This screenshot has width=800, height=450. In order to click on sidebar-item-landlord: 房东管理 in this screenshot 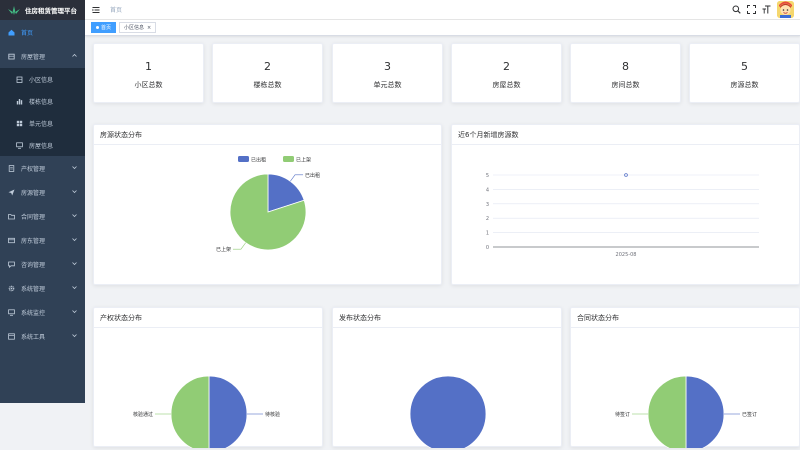, I will do `click(42, 240)`.